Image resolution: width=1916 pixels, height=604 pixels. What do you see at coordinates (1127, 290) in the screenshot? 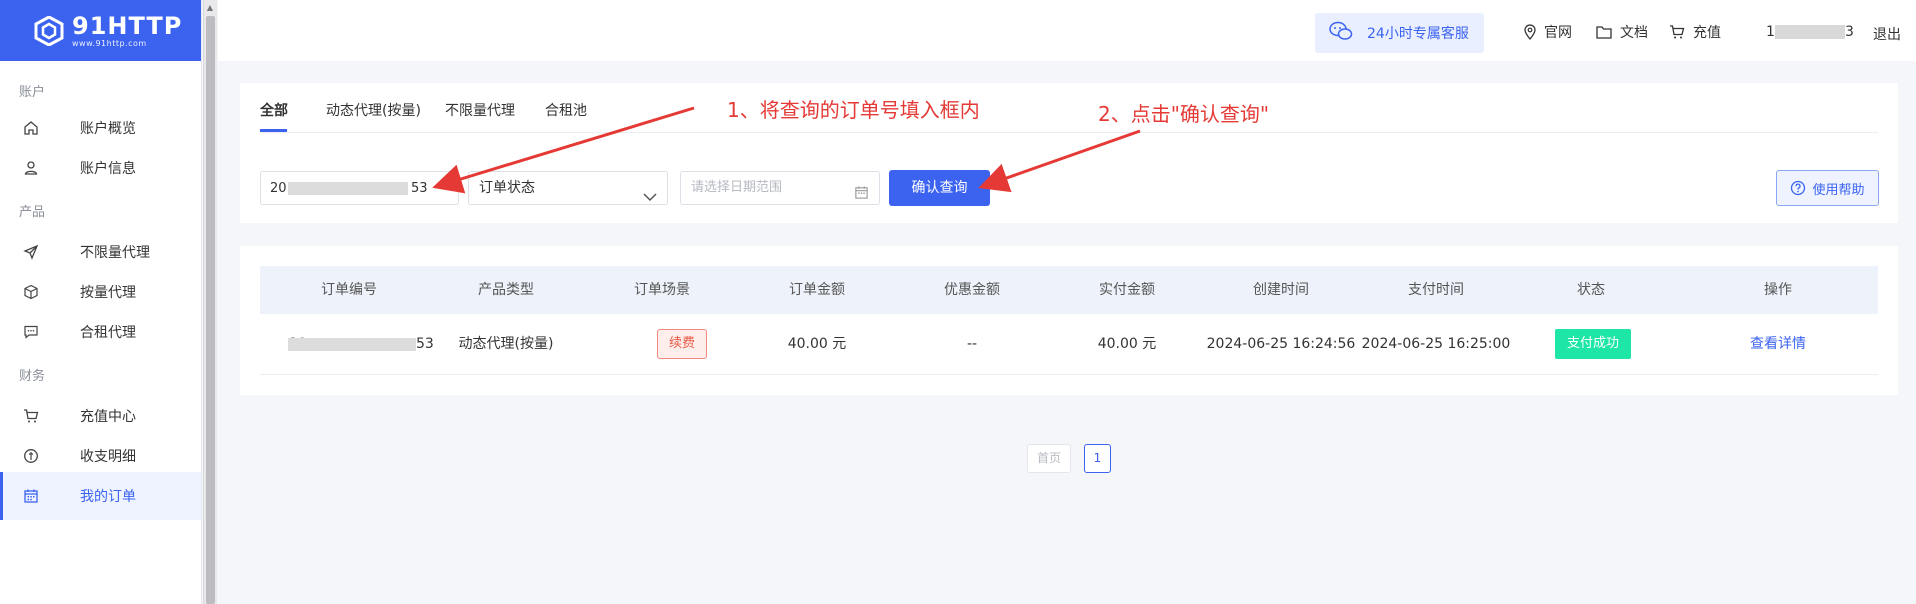
I see `column-header: 实付金额` at bounding box center [1127, 290].